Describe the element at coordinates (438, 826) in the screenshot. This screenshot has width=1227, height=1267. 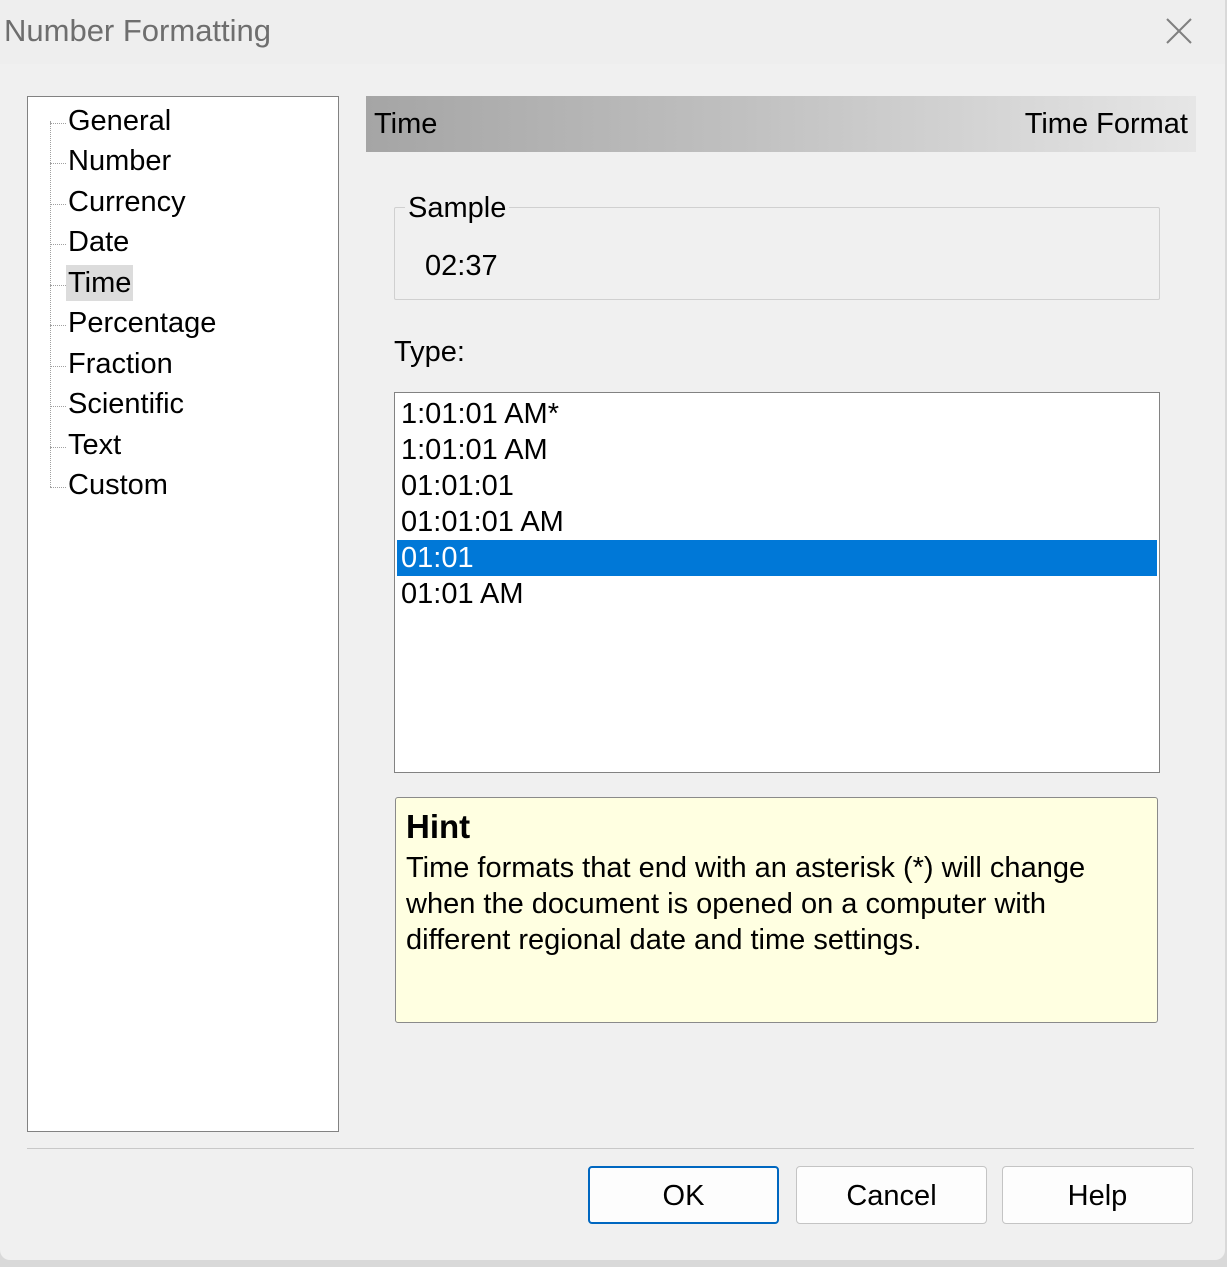
I see `hint-title: Hint` at that location.